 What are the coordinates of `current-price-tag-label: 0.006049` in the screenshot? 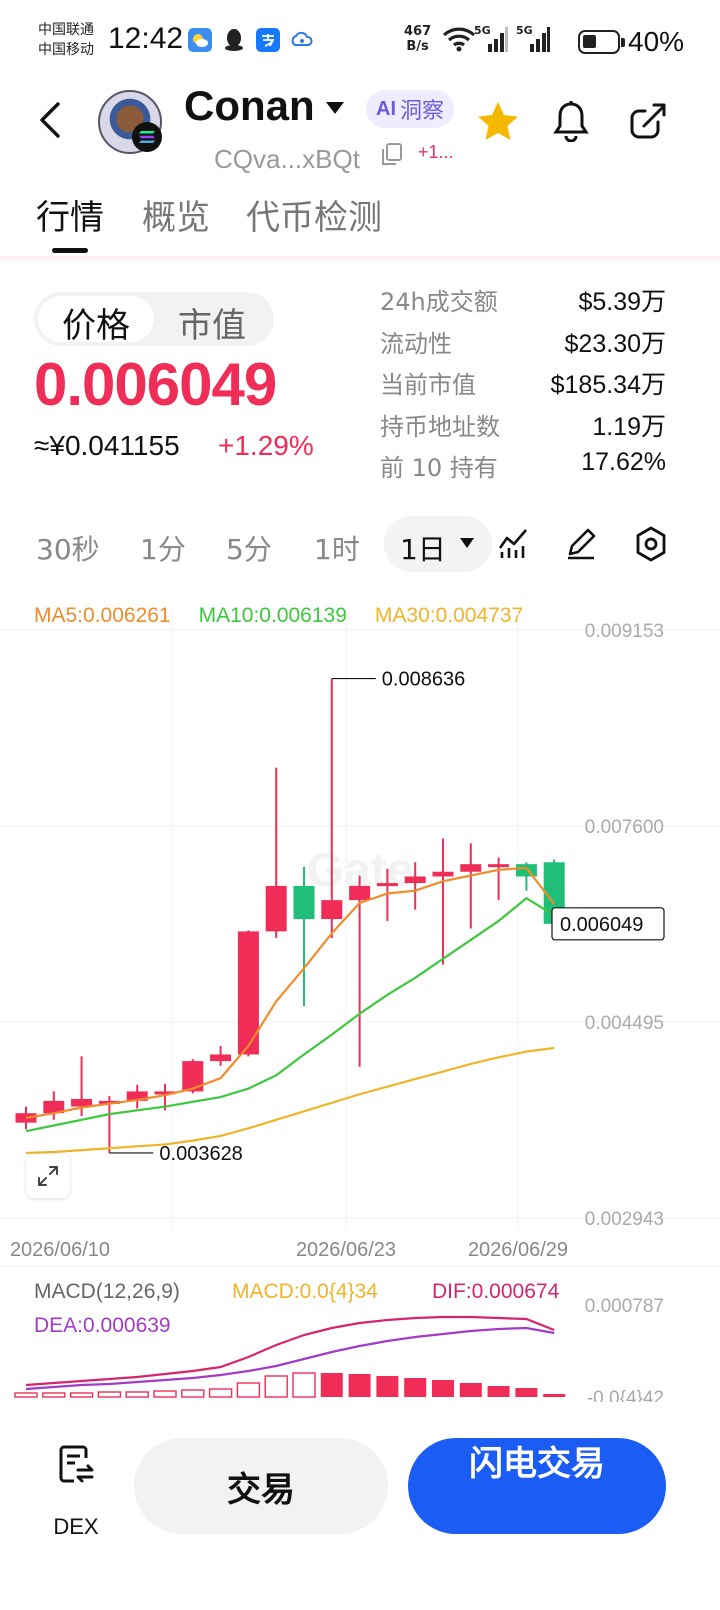 It's located at (601, 925).